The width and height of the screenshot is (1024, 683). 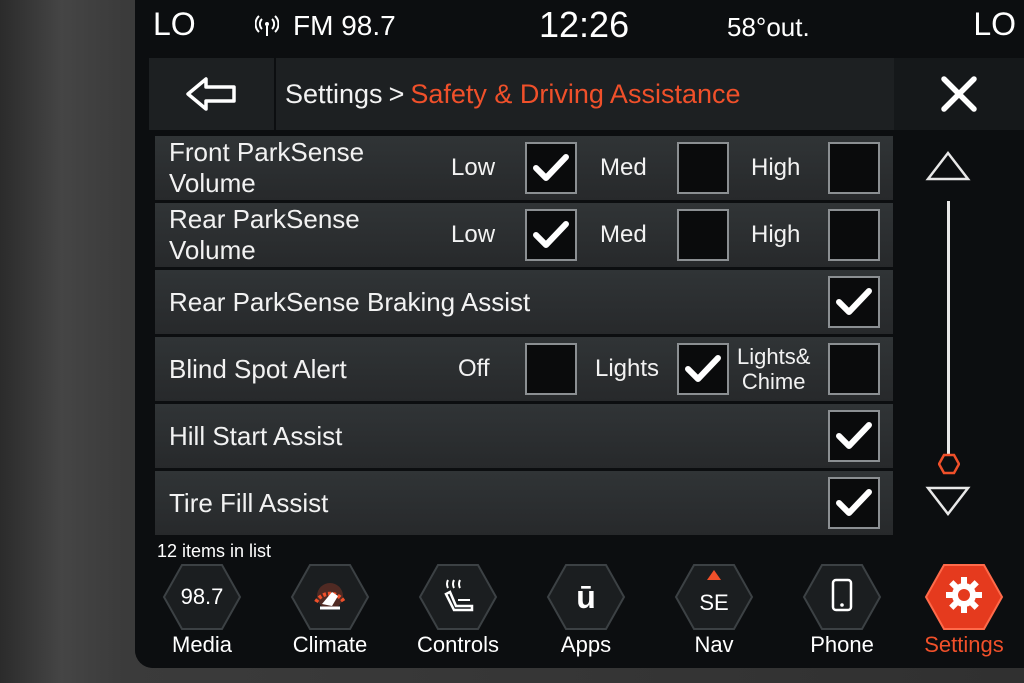 I want to click on option-lights-chime-label: Lights& Chime, so click(x=774, y=369).